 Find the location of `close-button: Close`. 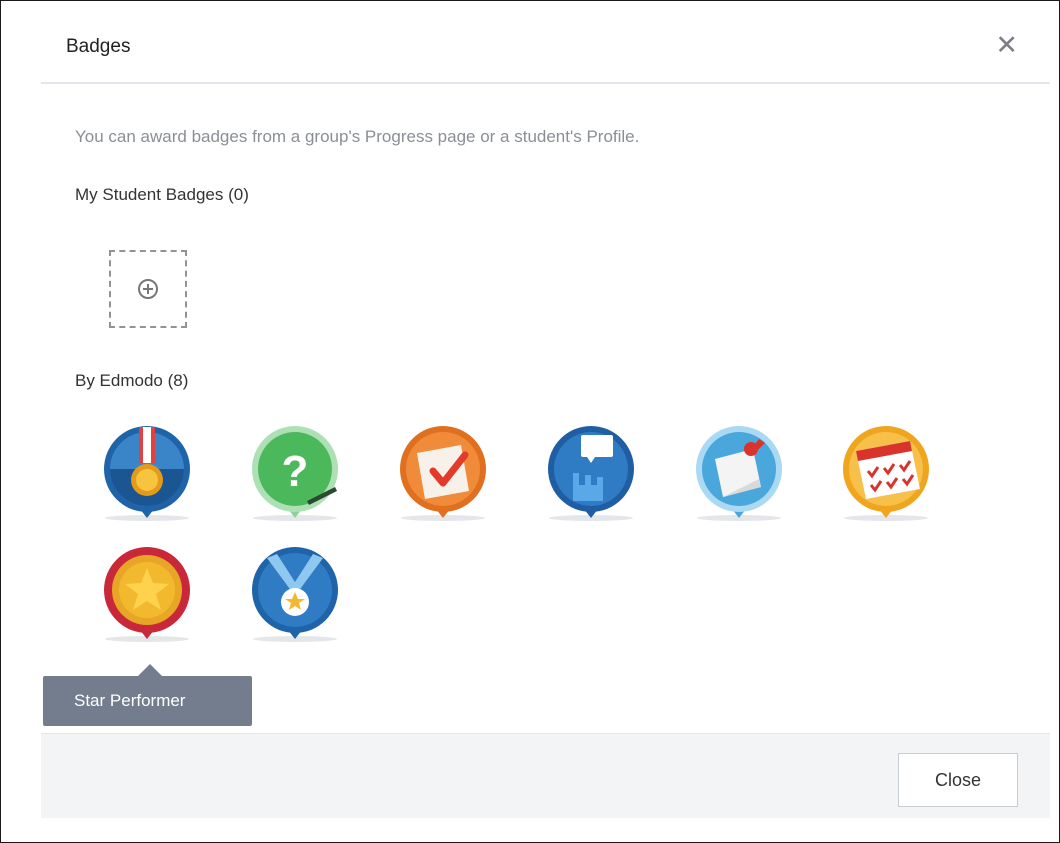

close-button: Close is located at coordinates (958, 780).